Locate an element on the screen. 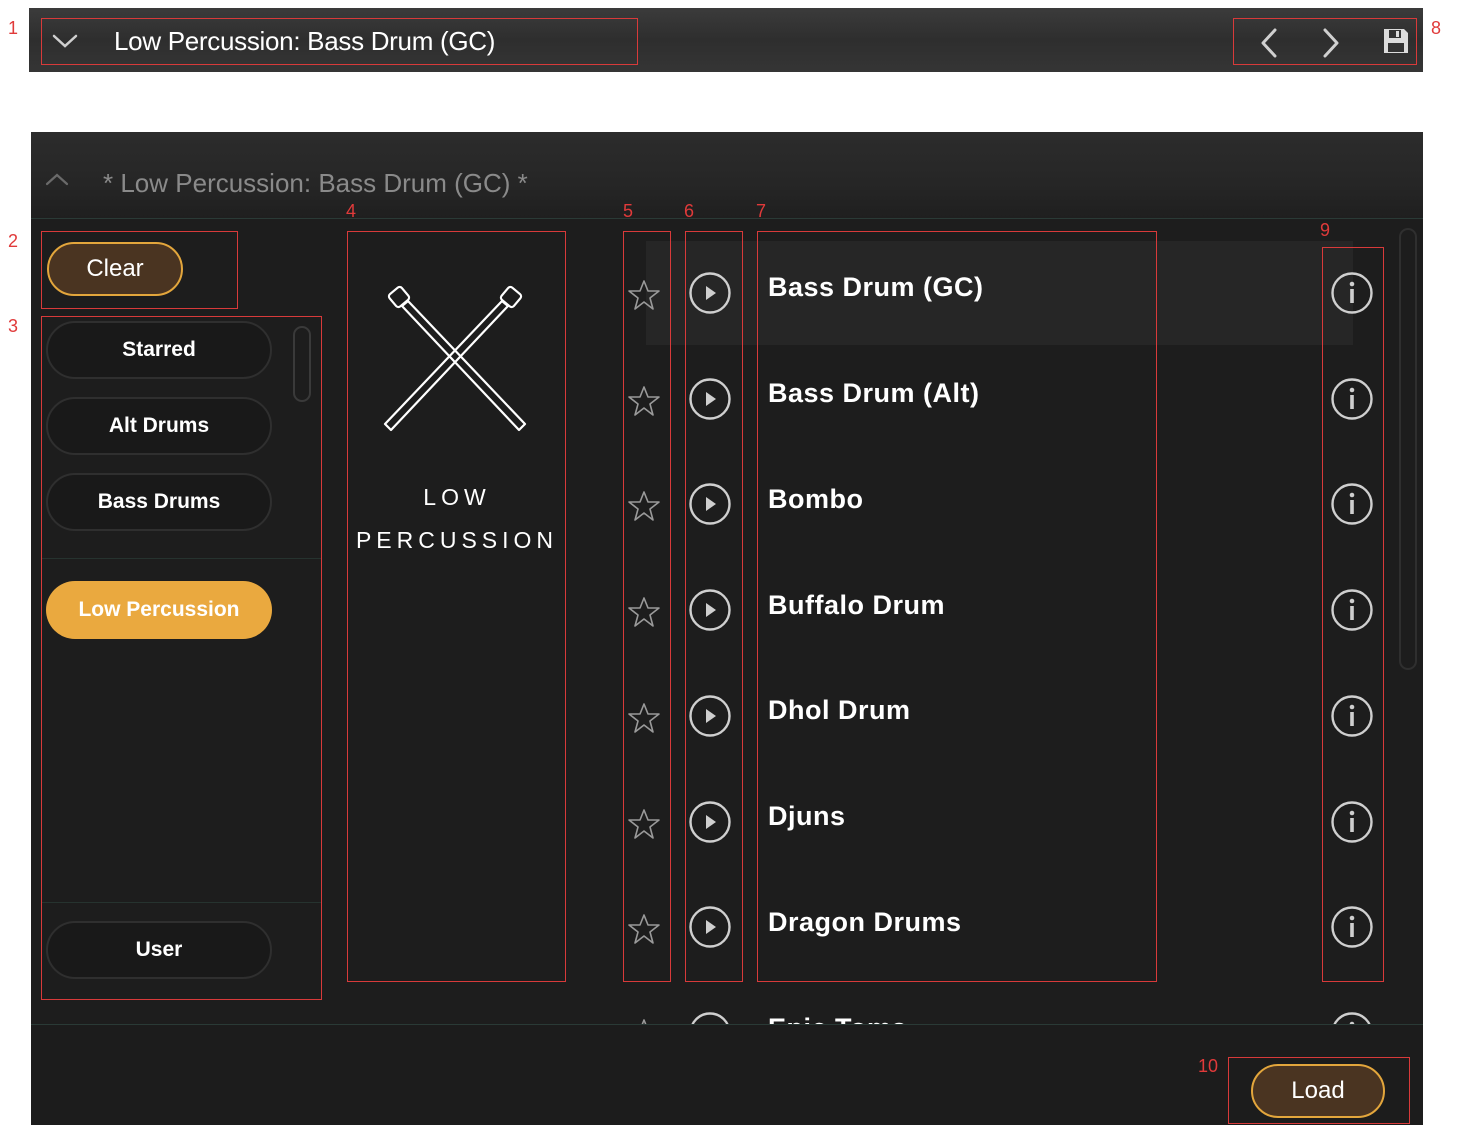 This screenshot has height=1125, width=1457. annotation-label-6: 6 is located at coordinates (689, 211).